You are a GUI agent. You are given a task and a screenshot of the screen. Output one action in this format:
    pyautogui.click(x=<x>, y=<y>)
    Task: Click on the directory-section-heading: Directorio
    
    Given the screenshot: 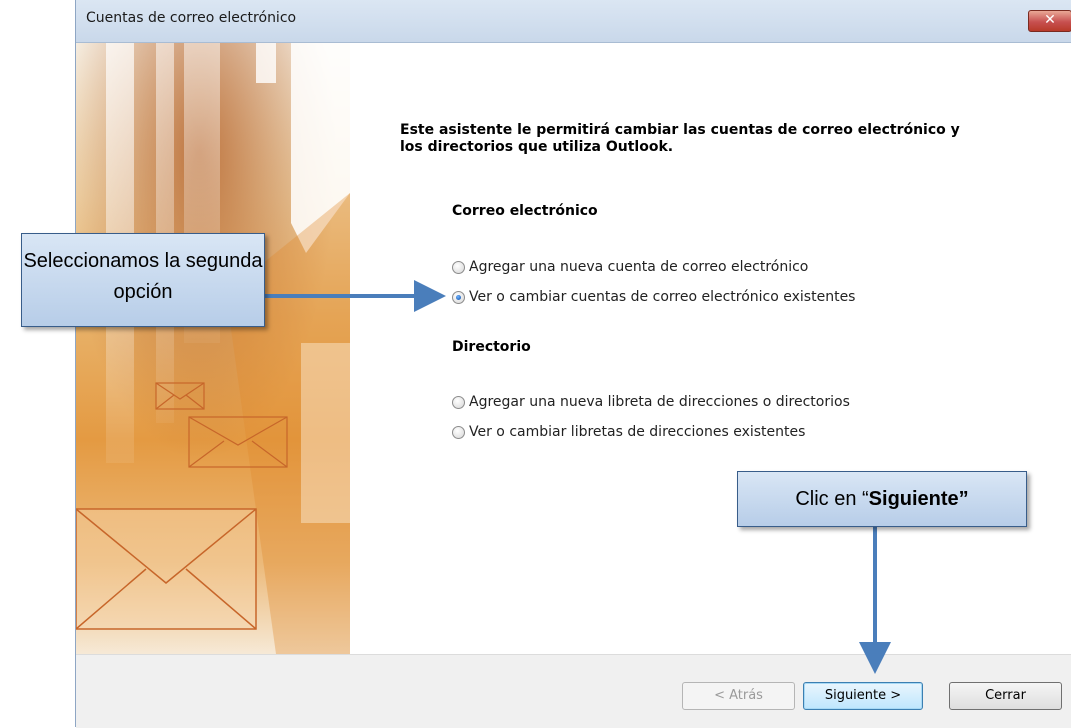 What is the action you would take?
    pyautogui.click(x=491, y=347)
    